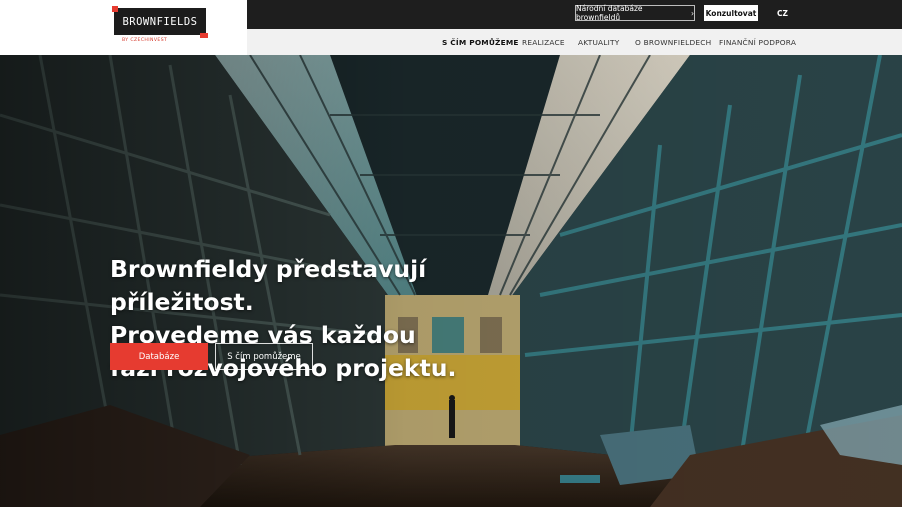  I want to click on nav-item-financni-podpora: FINANČNÍ PODPORA, so click(757, 42).